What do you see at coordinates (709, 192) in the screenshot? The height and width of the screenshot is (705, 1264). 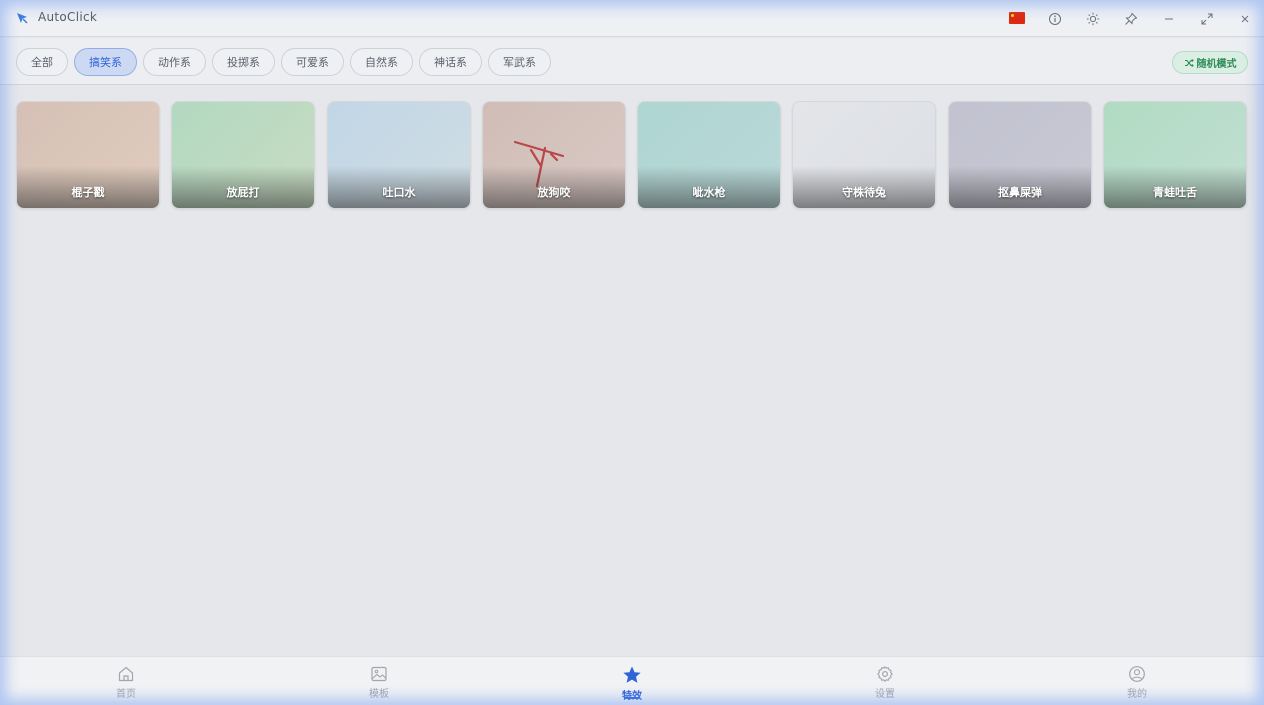 I see `effect-card-label: 呲水枪` at bounding box center [709, 192].